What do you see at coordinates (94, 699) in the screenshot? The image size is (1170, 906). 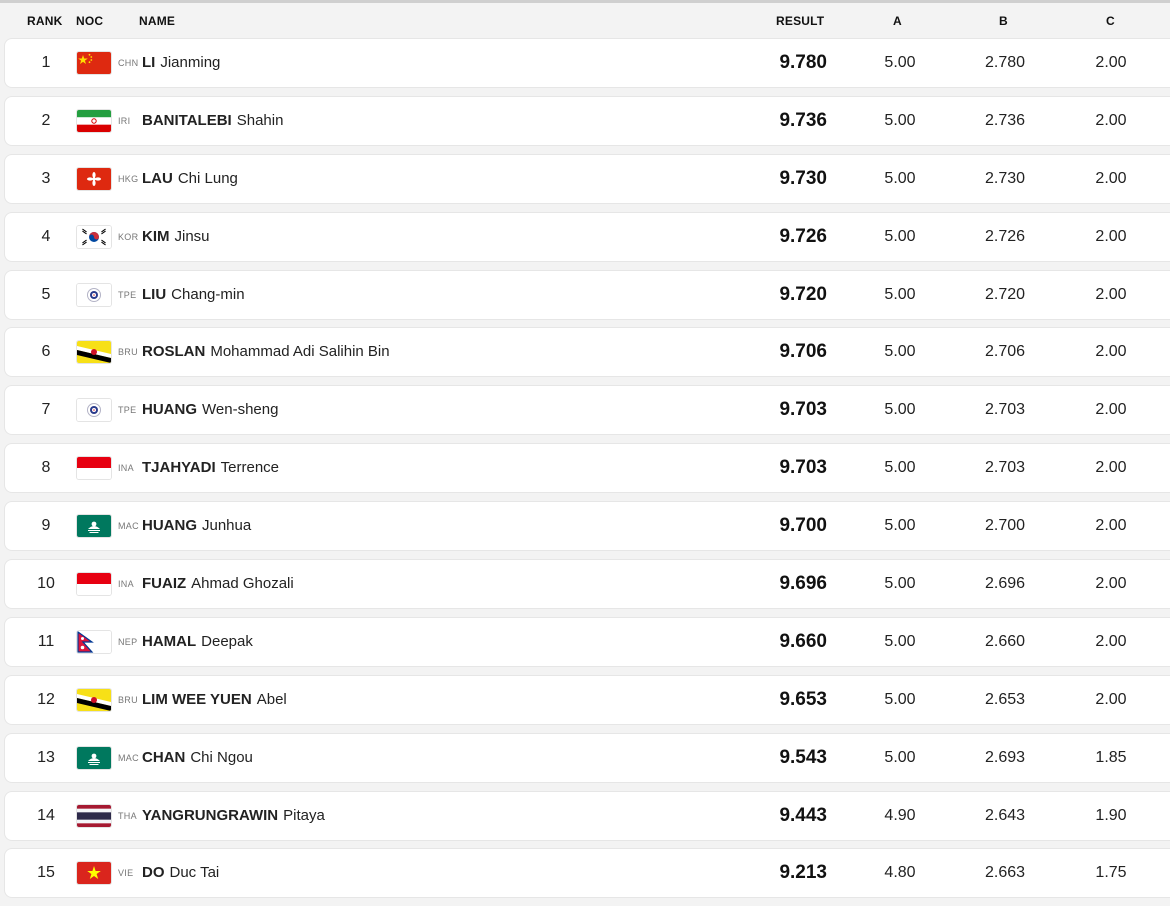 I see `flag-bru-icon` at bounding box center [94, 699].